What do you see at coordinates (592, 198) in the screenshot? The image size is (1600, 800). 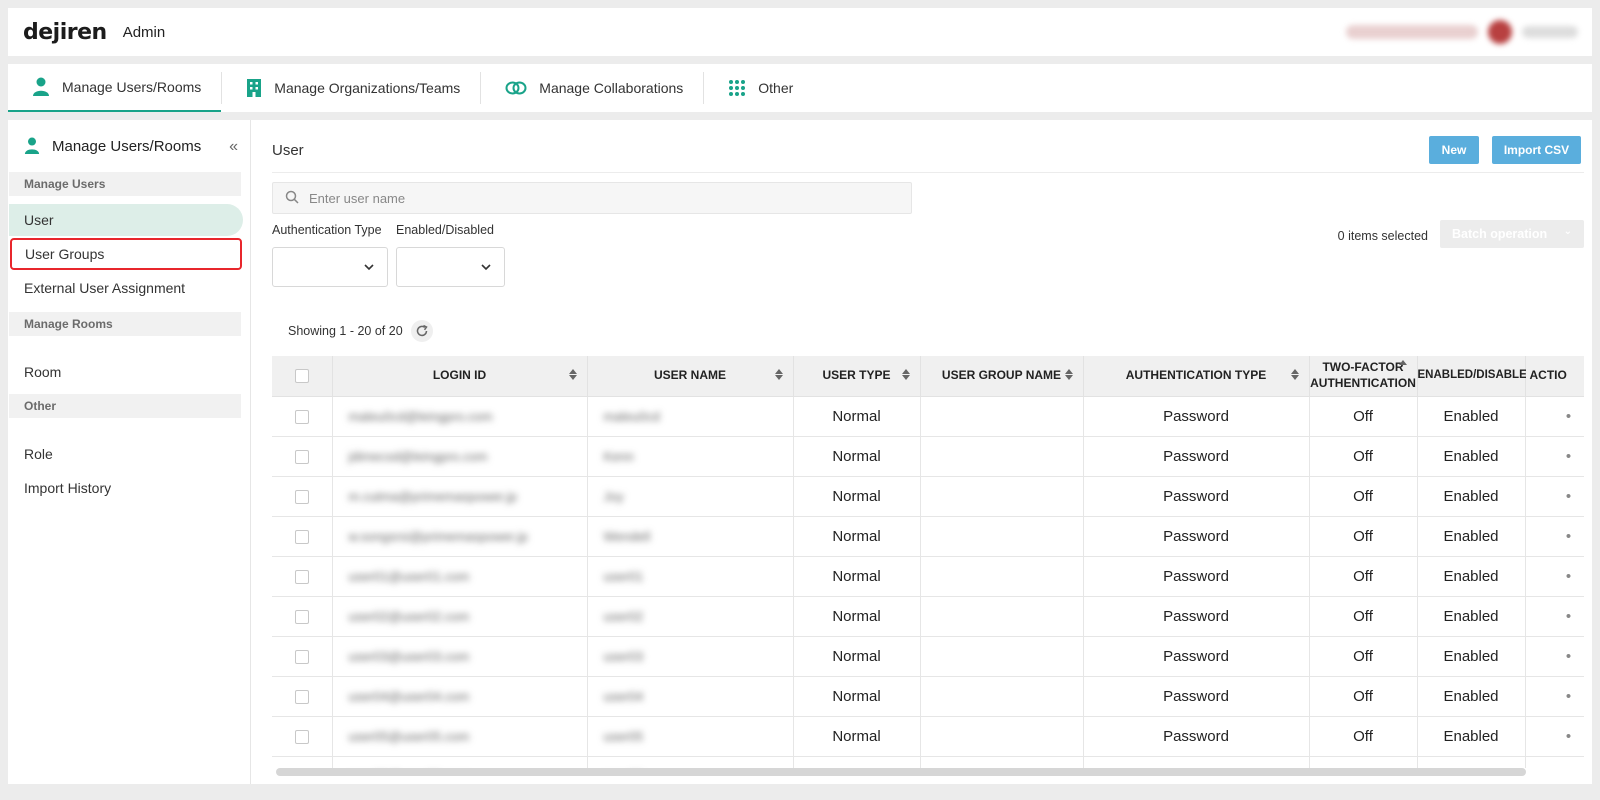 I see `search-input: Enter user name` at bounding box center [592, 198].